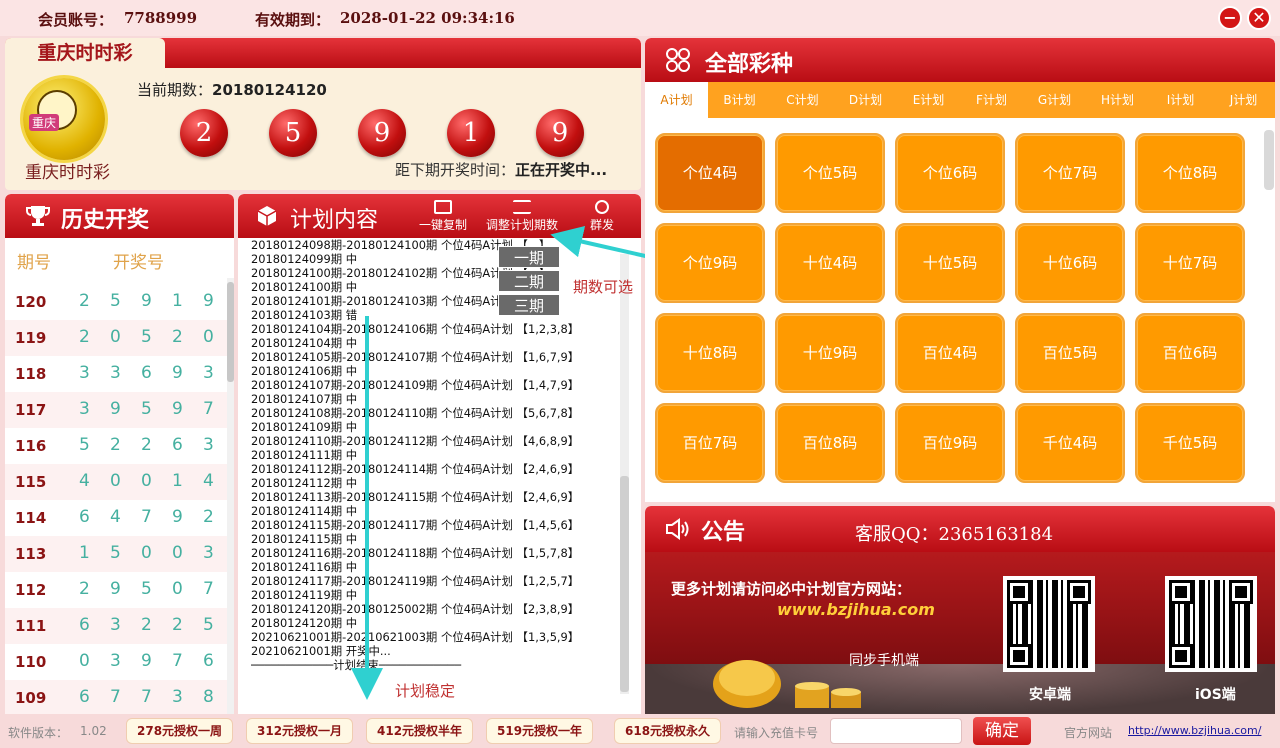 The image size is (1280, 748). Describe the element at coordinates (1211, 624) in the screenshot. I see `ios-qr-code` at that location.